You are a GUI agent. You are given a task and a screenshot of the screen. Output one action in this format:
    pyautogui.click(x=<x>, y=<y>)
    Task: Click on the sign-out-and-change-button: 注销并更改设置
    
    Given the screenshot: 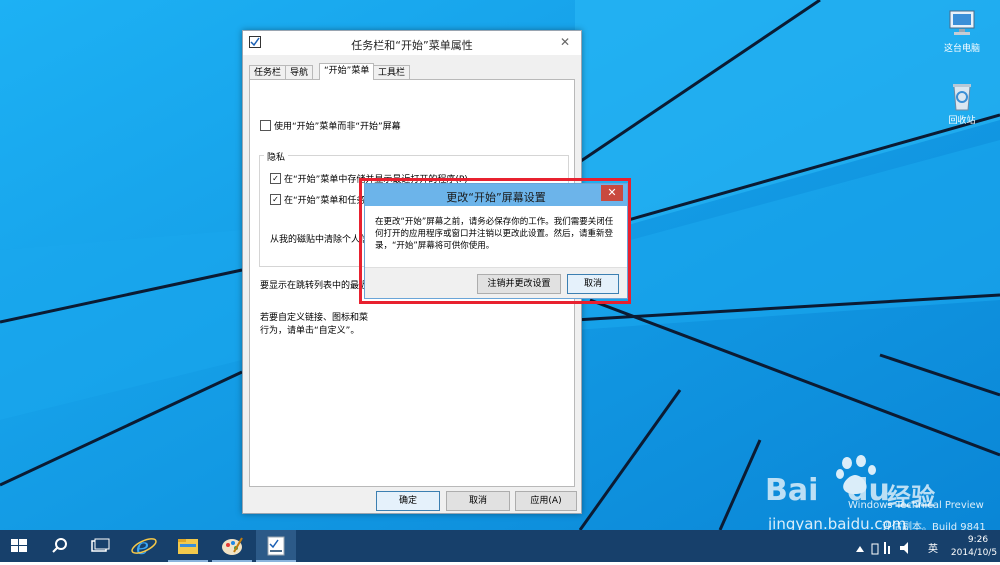 What is the action you would take?
    pyautogui.click(x=519, y=284)
    